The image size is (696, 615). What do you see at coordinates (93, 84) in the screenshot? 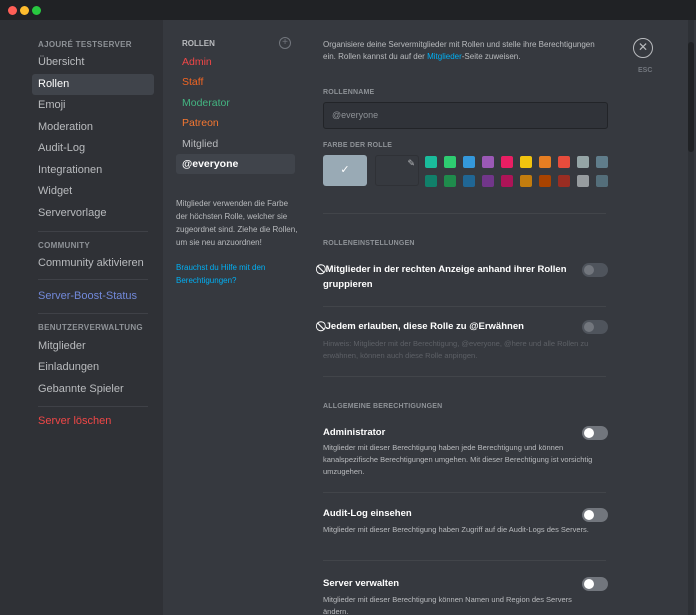
I see `sidebar-item-rollen: Rollen` at bounding box center [93, 84].